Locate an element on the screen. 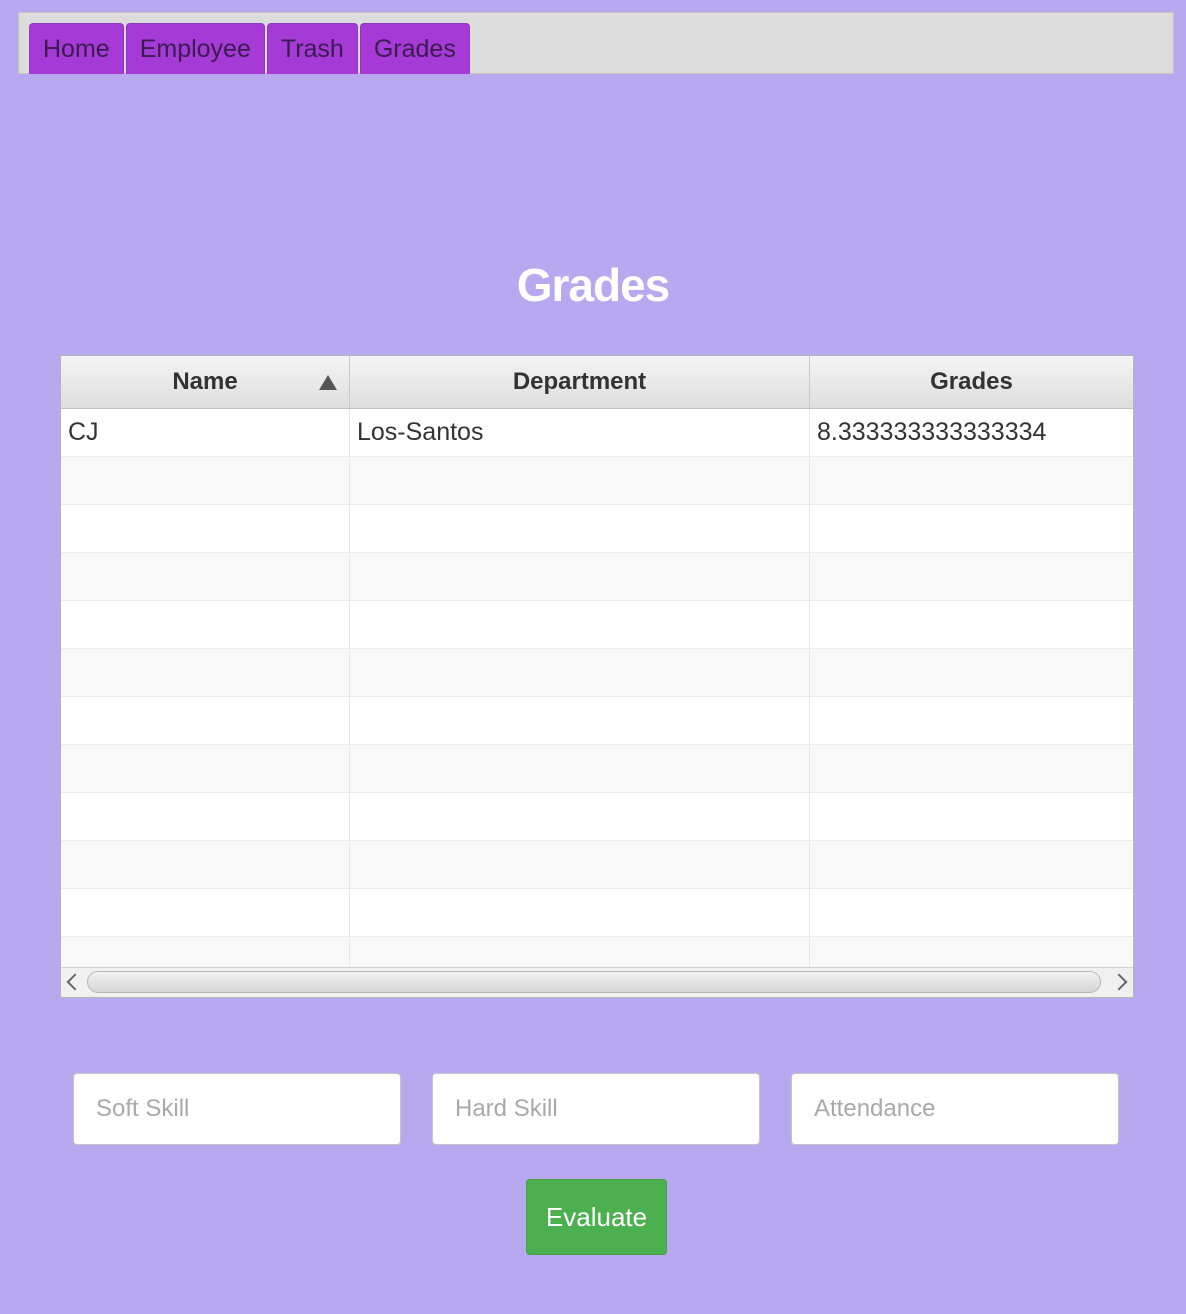 This screenshot has width=1186, height=1314. scrollbar-thumb is located at coordinates (594, 982).